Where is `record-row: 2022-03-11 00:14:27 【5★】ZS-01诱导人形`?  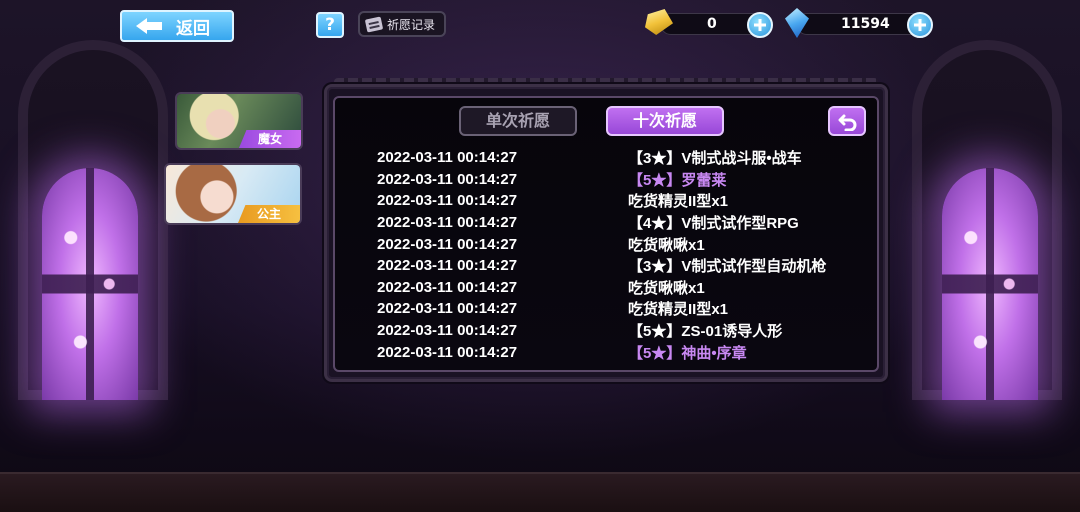
record-row: 2022-03-11 00:14:27 【5★】ZS-01诱导人形 is located at coordinates (610, 331).